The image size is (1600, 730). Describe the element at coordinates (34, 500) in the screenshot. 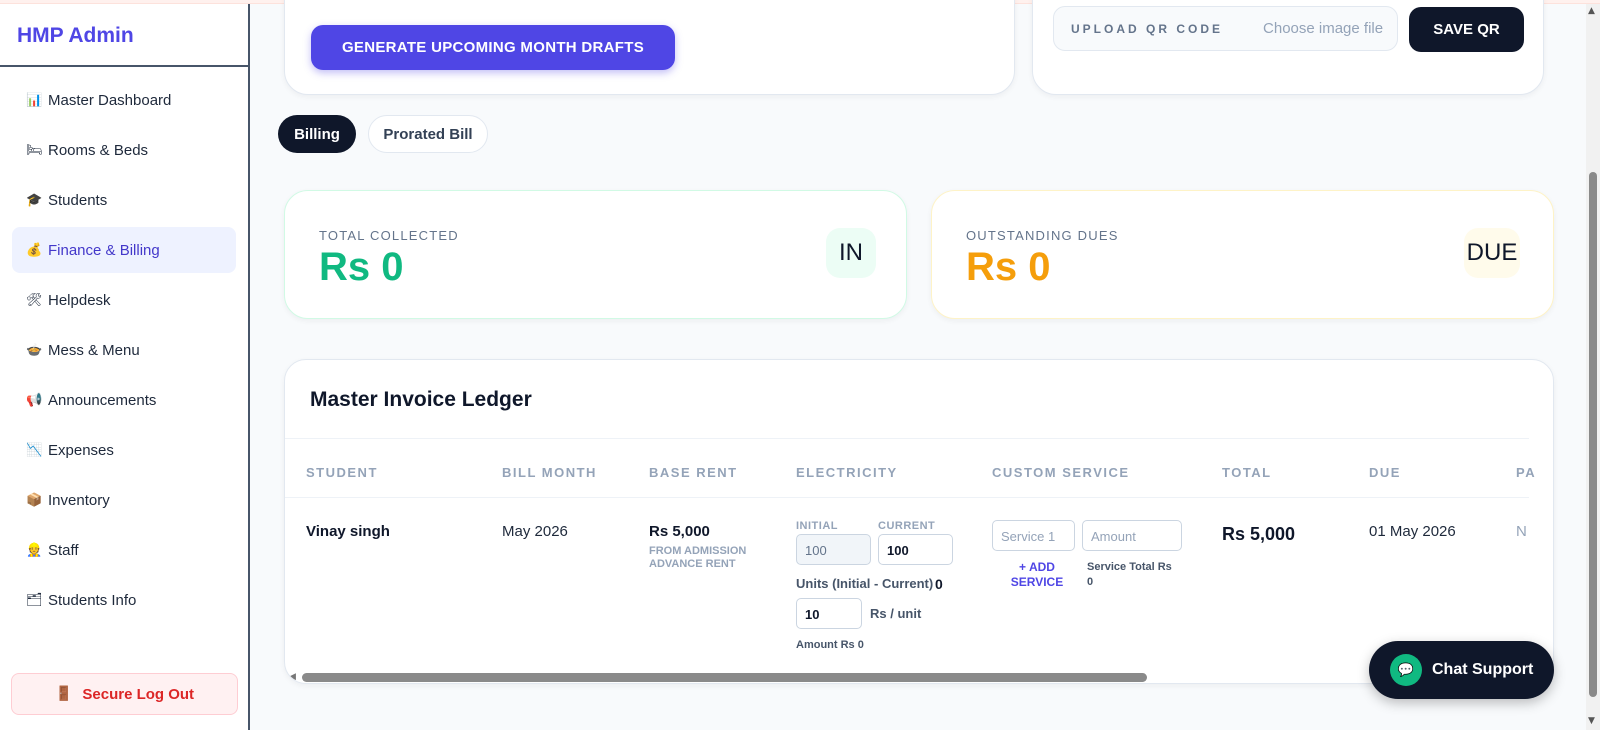

I see `package-icon: 📦` at that location.